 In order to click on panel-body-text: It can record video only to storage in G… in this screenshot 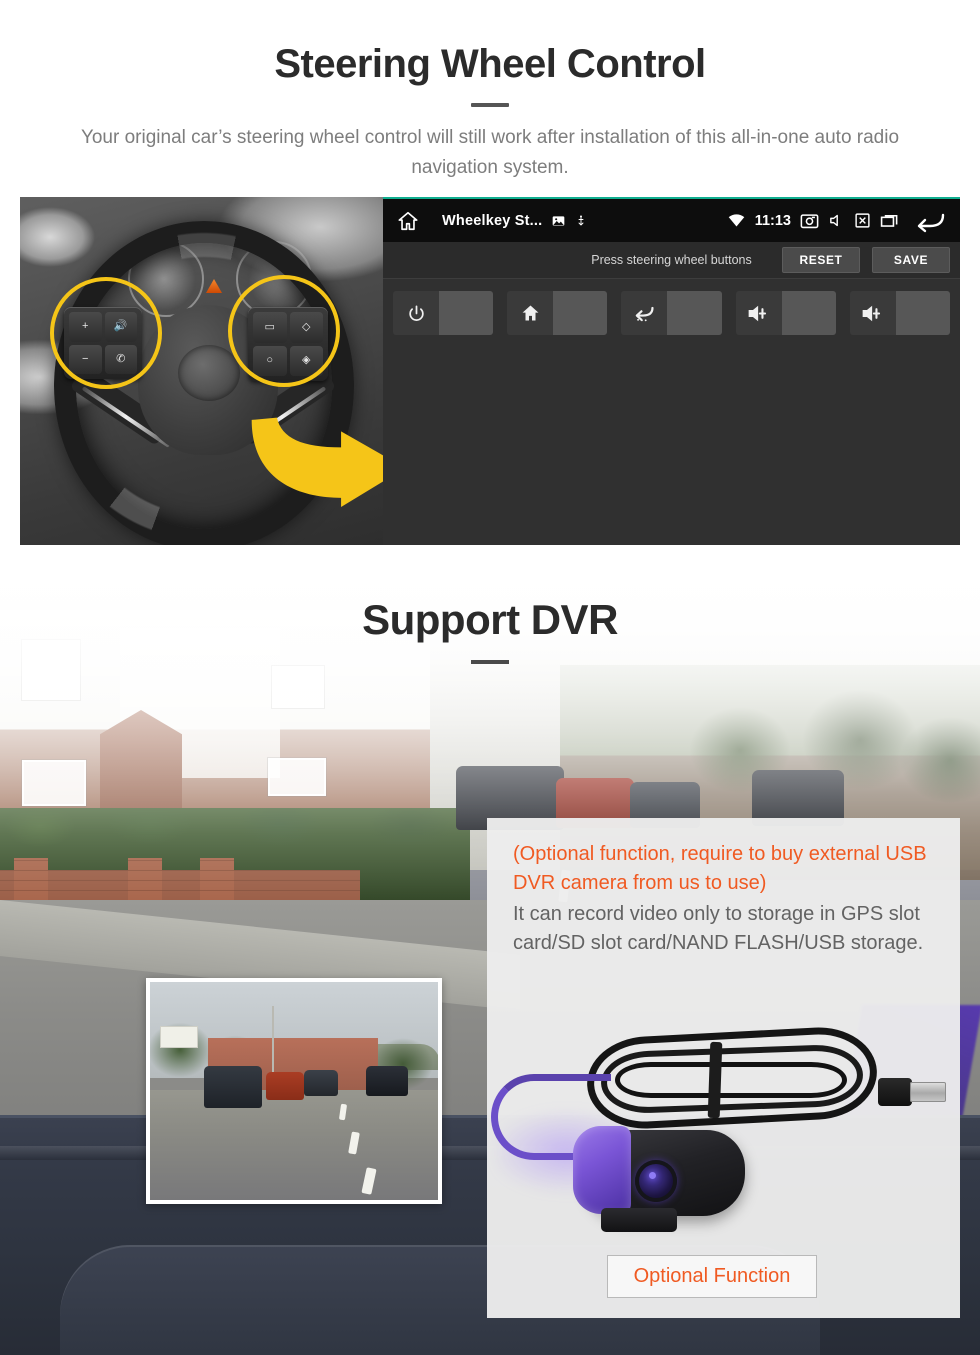, I will do `click(718, 928)`.